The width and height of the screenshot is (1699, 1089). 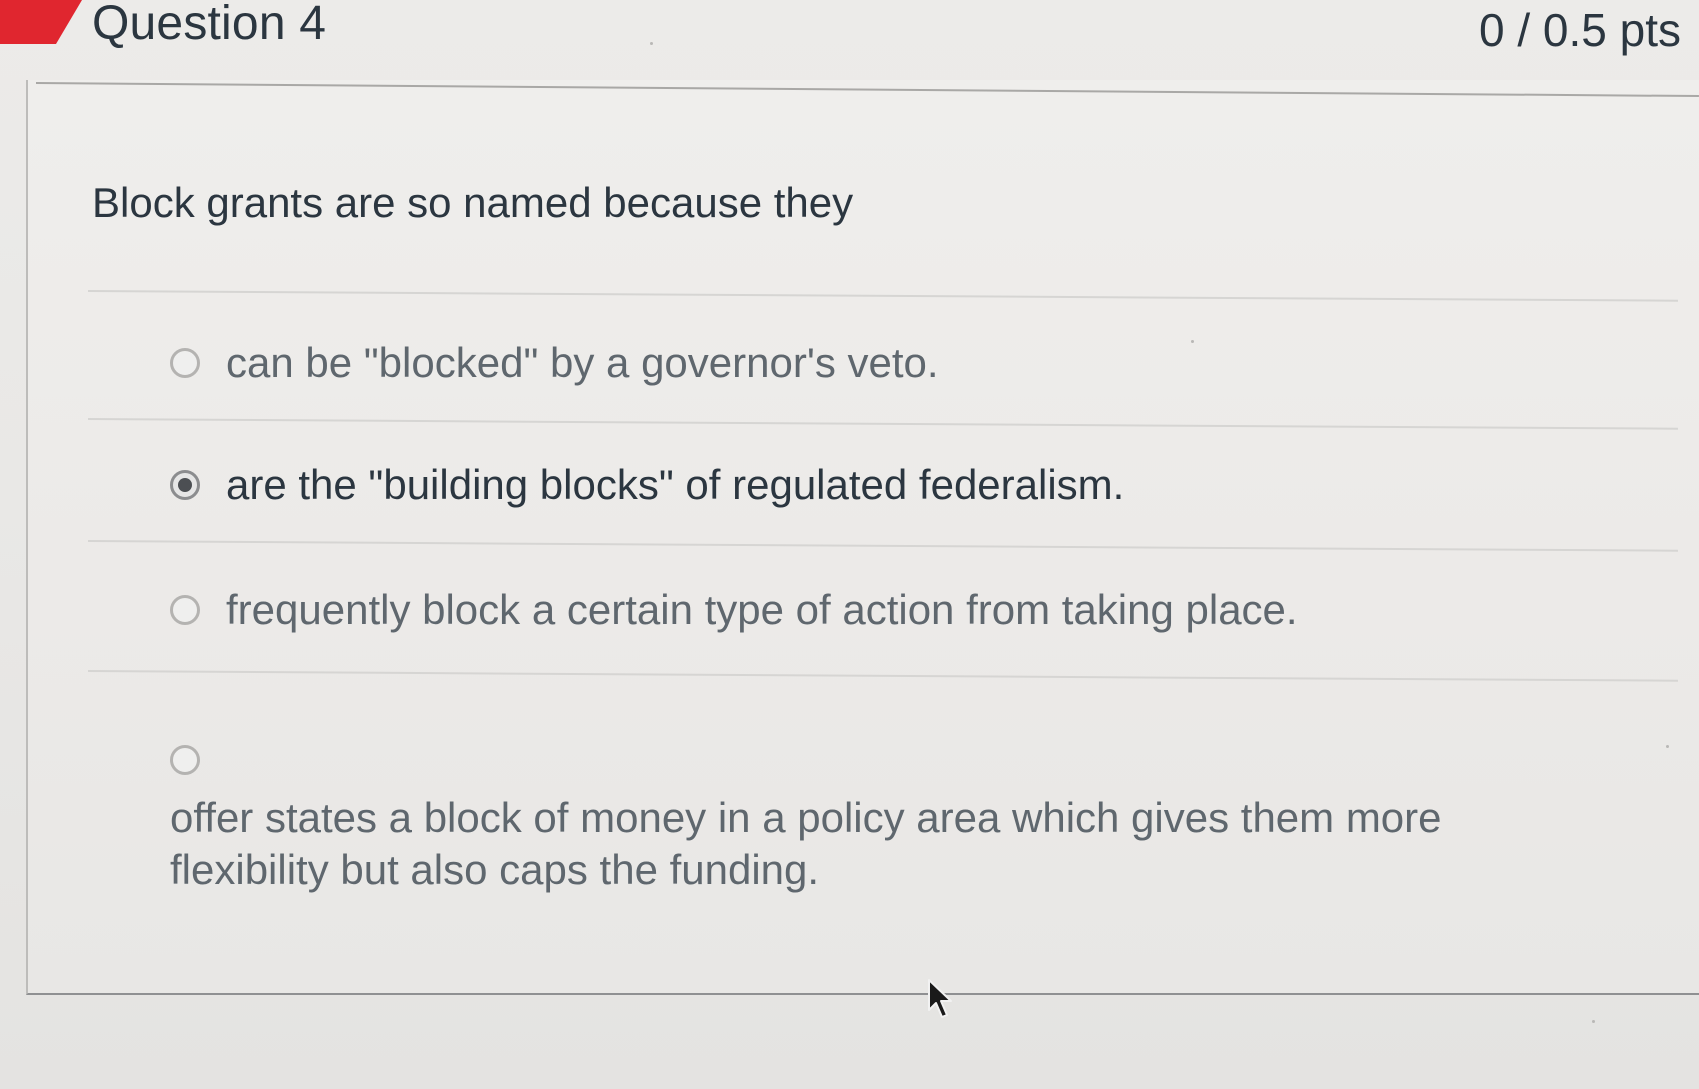 What do you see at coordinates (28, 22) in the screenshot?
I see `incorrect-flag-icon` at bounding box center [28, 22].